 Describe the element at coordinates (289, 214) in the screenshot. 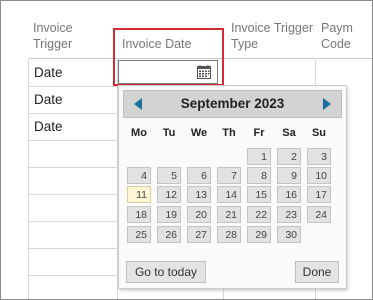

I see `calendar-day: 23` at that location.